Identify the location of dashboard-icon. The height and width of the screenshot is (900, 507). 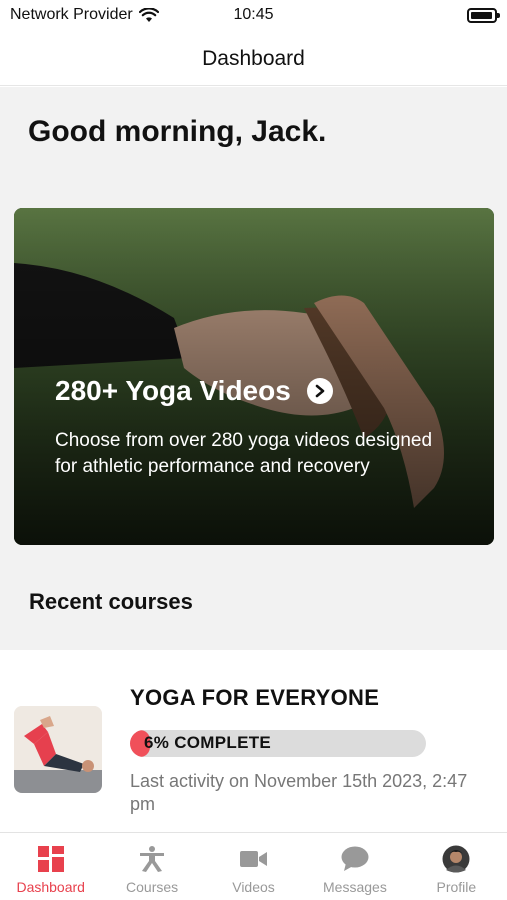
(51, 859).